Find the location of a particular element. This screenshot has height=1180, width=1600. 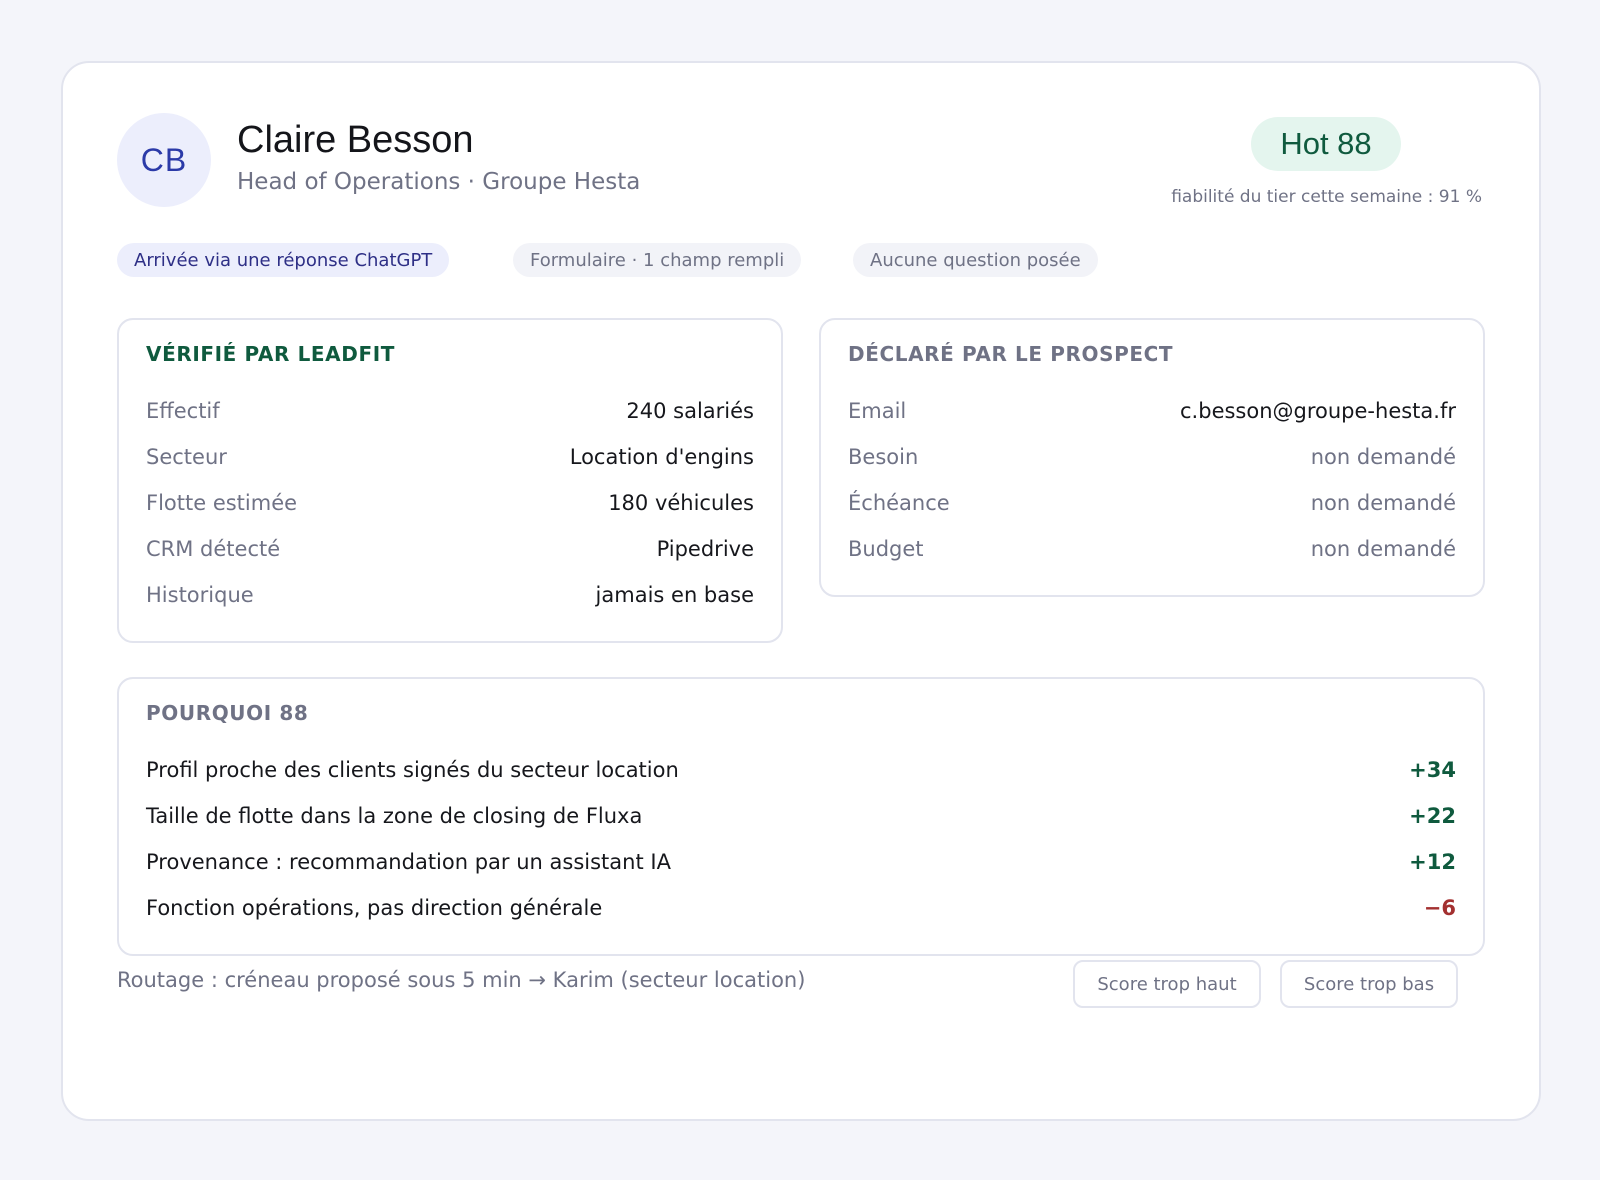

verified-row: Historique jamais en base is located at coordinates (450, 595).